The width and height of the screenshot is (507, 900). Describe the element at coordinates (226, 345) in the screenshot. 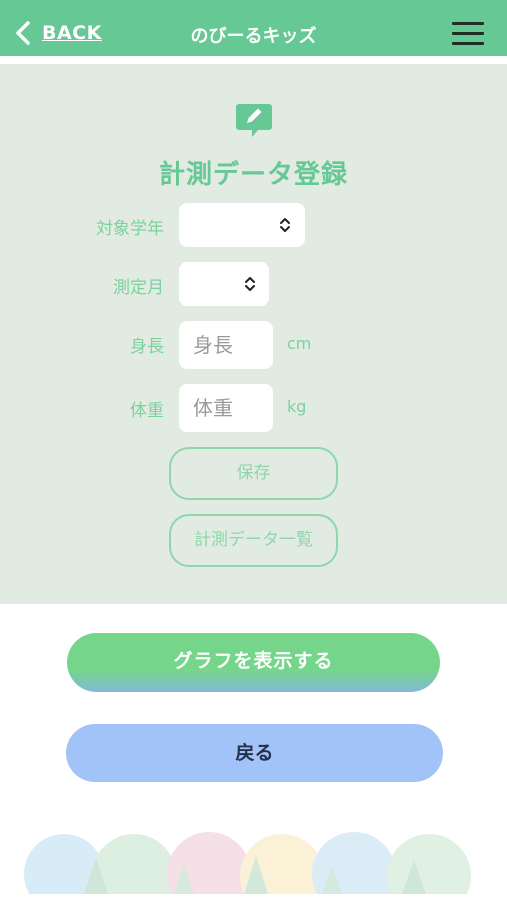

I see `height-input: 身長` at that location.